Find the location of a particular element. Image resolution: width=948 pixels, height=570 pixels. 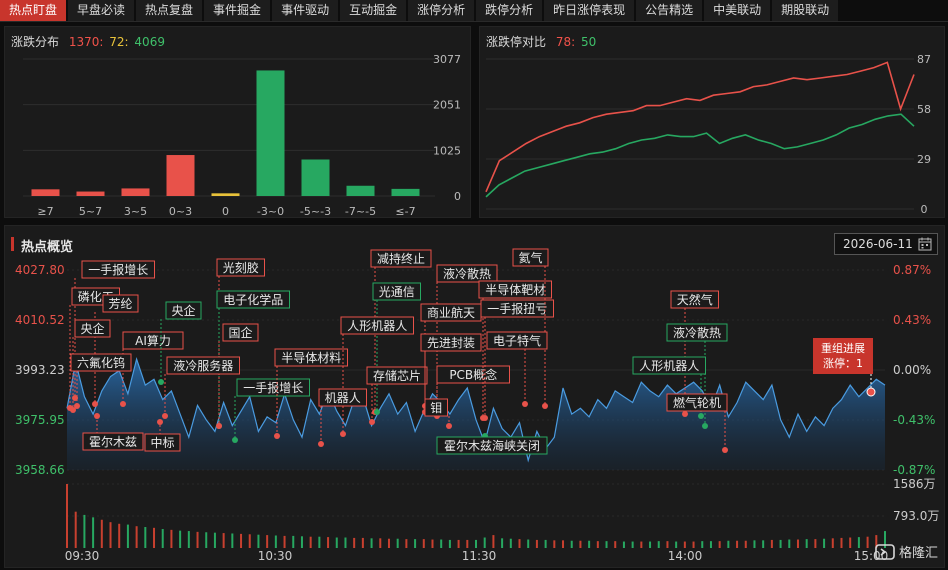

y-tick-label-left: 3993.23 is located at coordinates (40, 370).